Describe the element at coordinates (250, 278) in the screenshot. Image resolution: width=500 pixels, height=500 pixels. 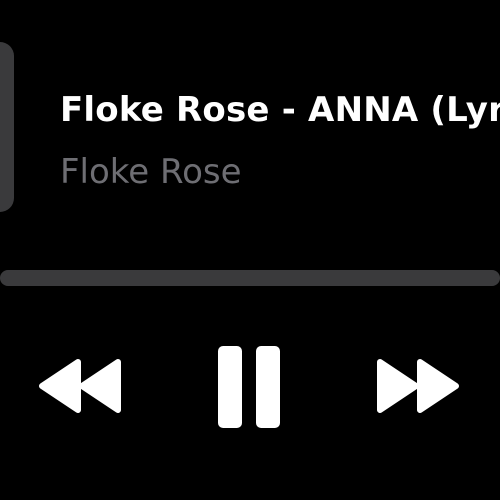
I see `progress-scrubber` at that location.